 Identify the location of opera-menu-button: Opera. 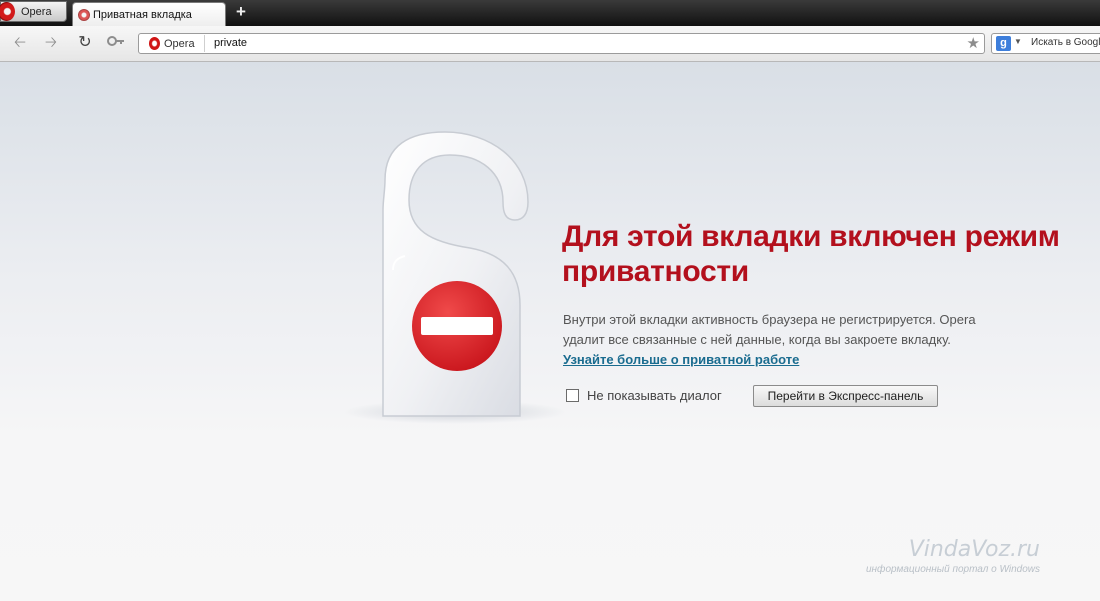
(33, 11).